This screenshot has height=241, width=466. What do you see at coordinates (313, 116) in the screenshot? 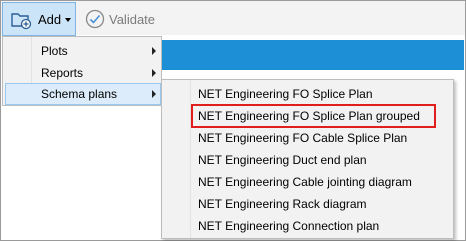
I see `highlight-annotation-box` at bounding box center [313, 116].